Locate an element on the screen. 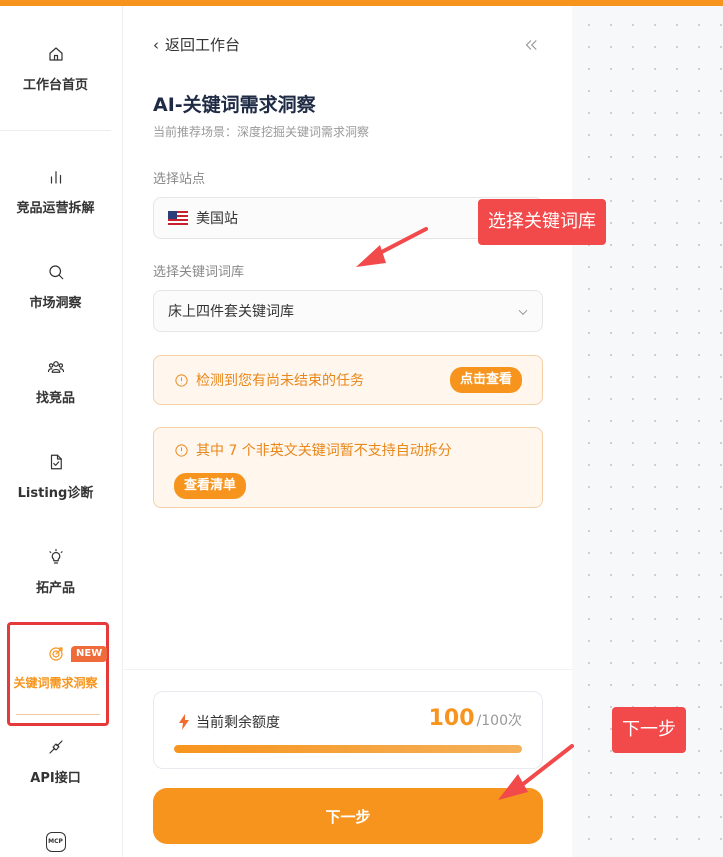 The height and width of the screenshot is (857, 723). chevron-down-icon is located at coordinates (523, 312).